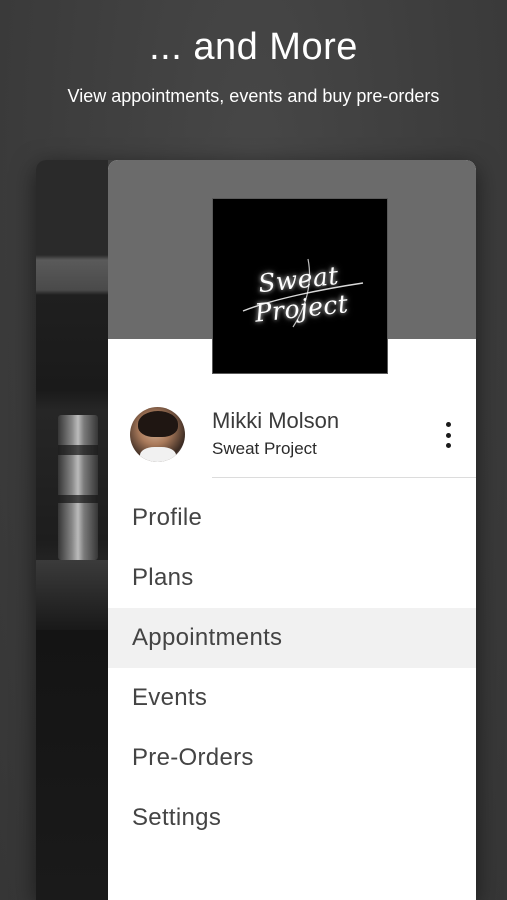  I want to click on menu-item-label: Events, so click(170, 697).